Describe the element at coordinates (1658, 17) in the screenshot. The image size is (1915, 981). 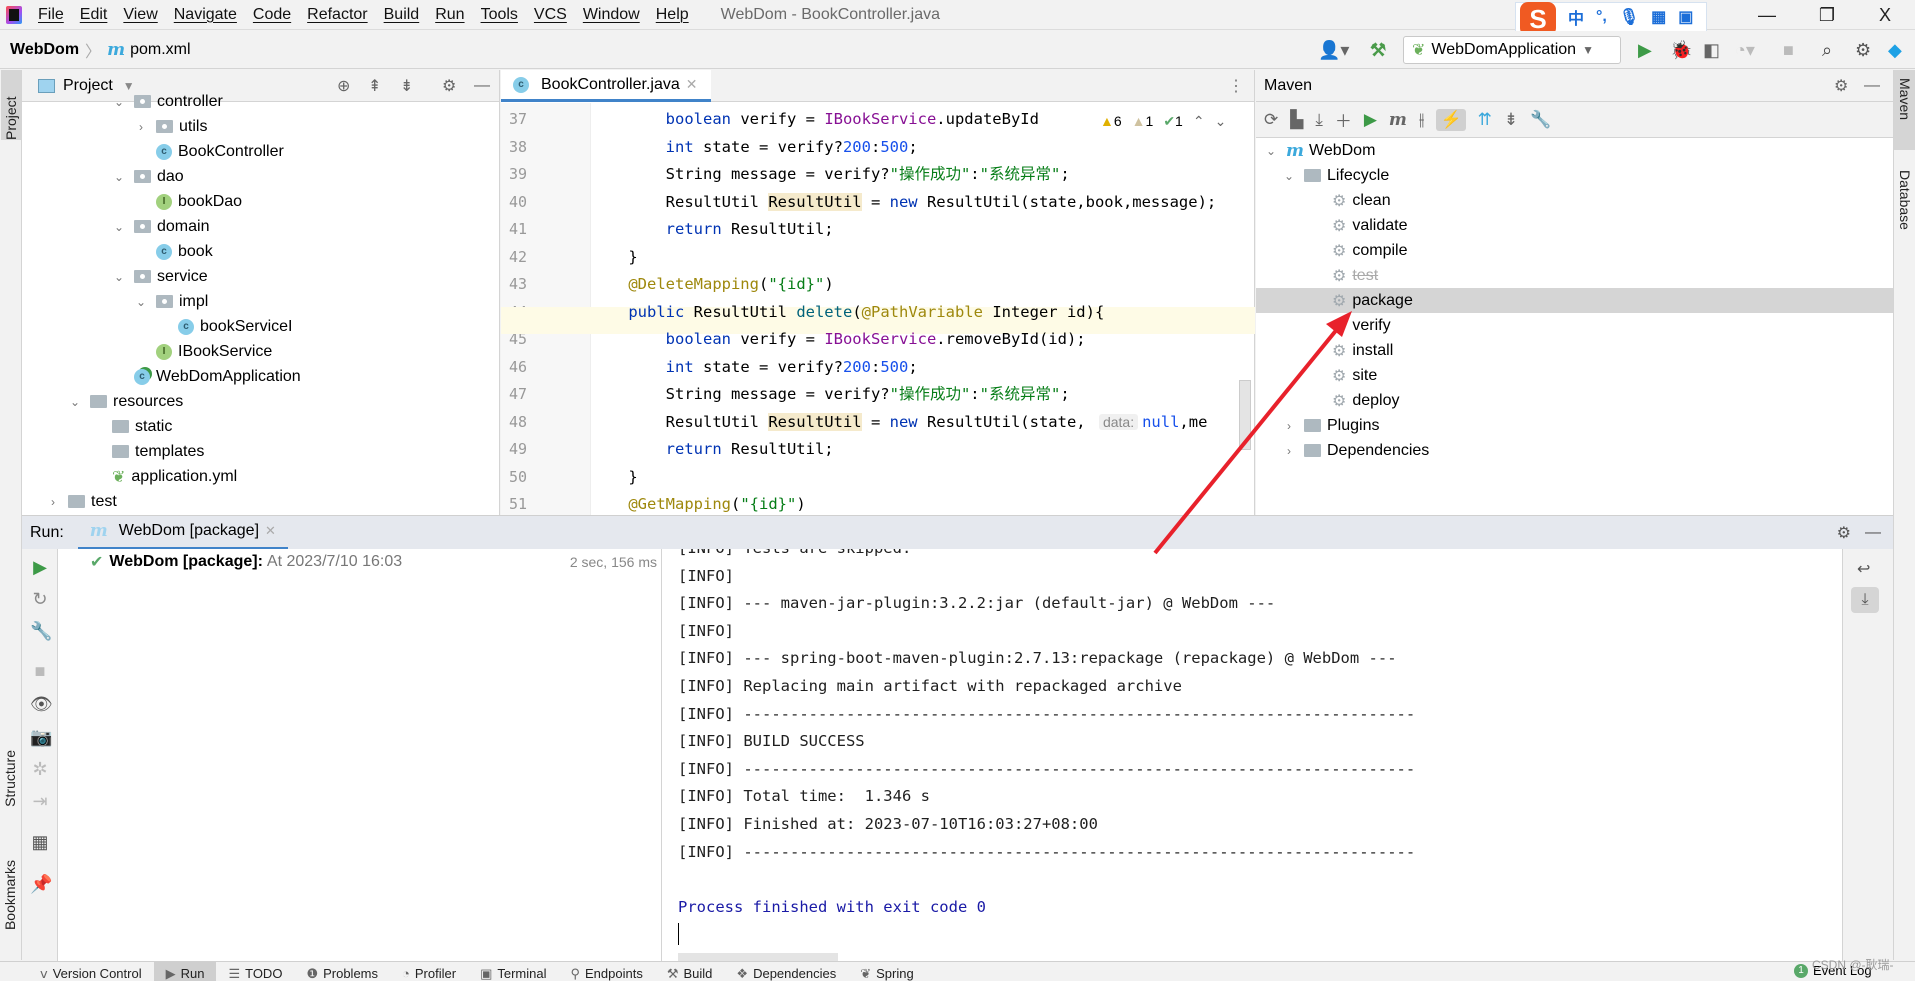
I see `keyboard-icon: ▦` at that location.